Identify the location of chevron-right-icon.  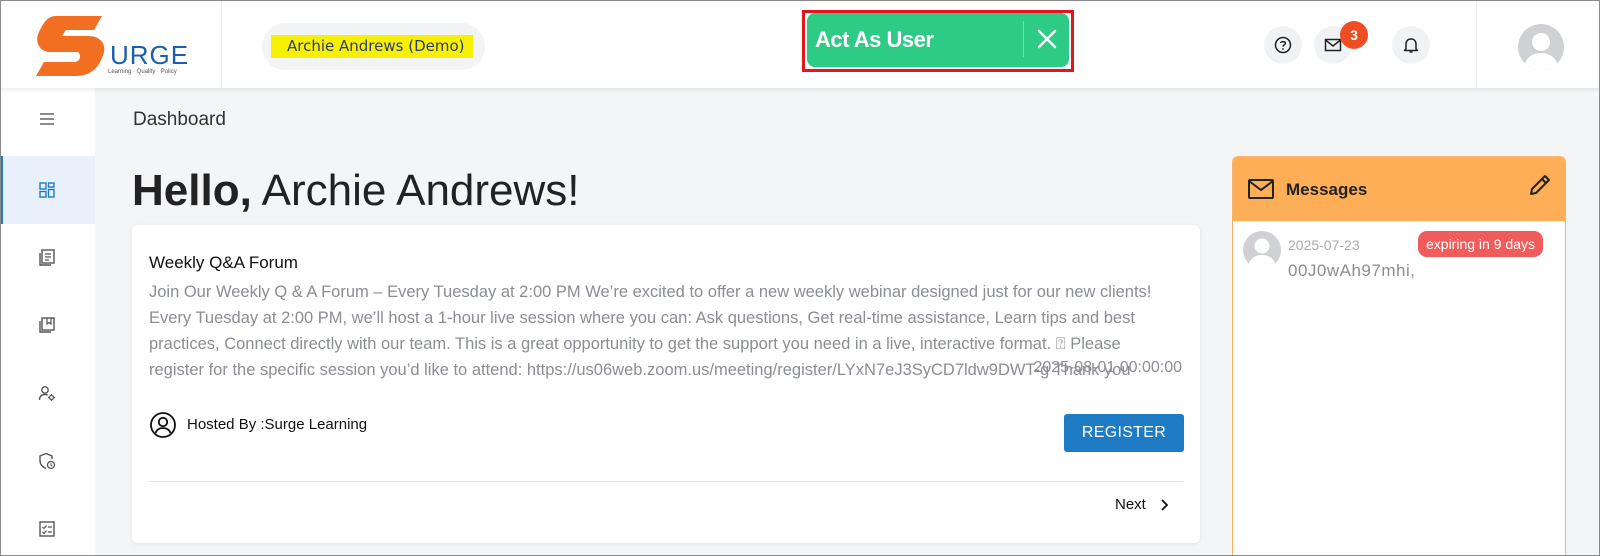
(1165, 505).